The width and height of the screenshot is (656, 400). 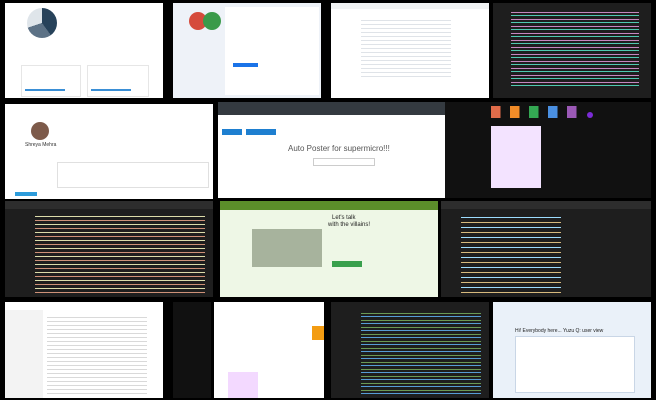 What do you see at coordinates (243, 385) in the screenshot?
I see `post-image` at bounding box center [243, 385].